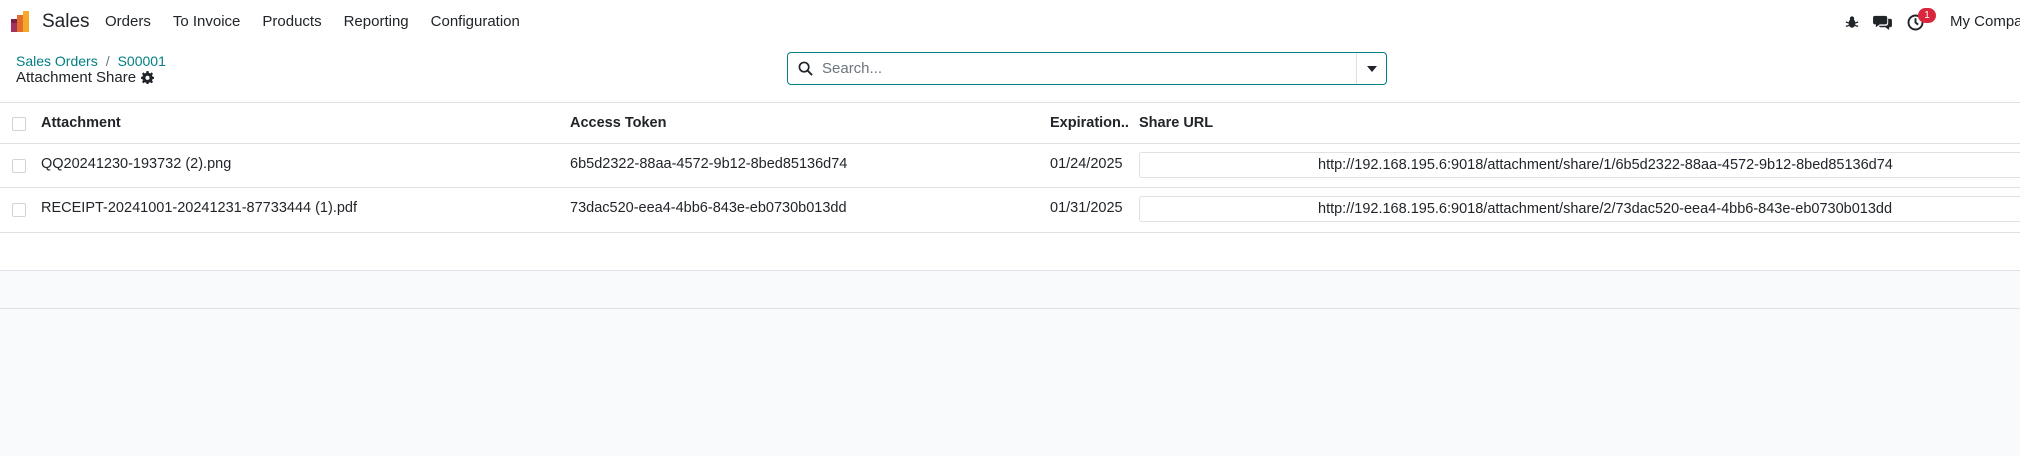  I want to click on attachment-cell: QQ20241230-193732 (2).png, so click(301, 164).